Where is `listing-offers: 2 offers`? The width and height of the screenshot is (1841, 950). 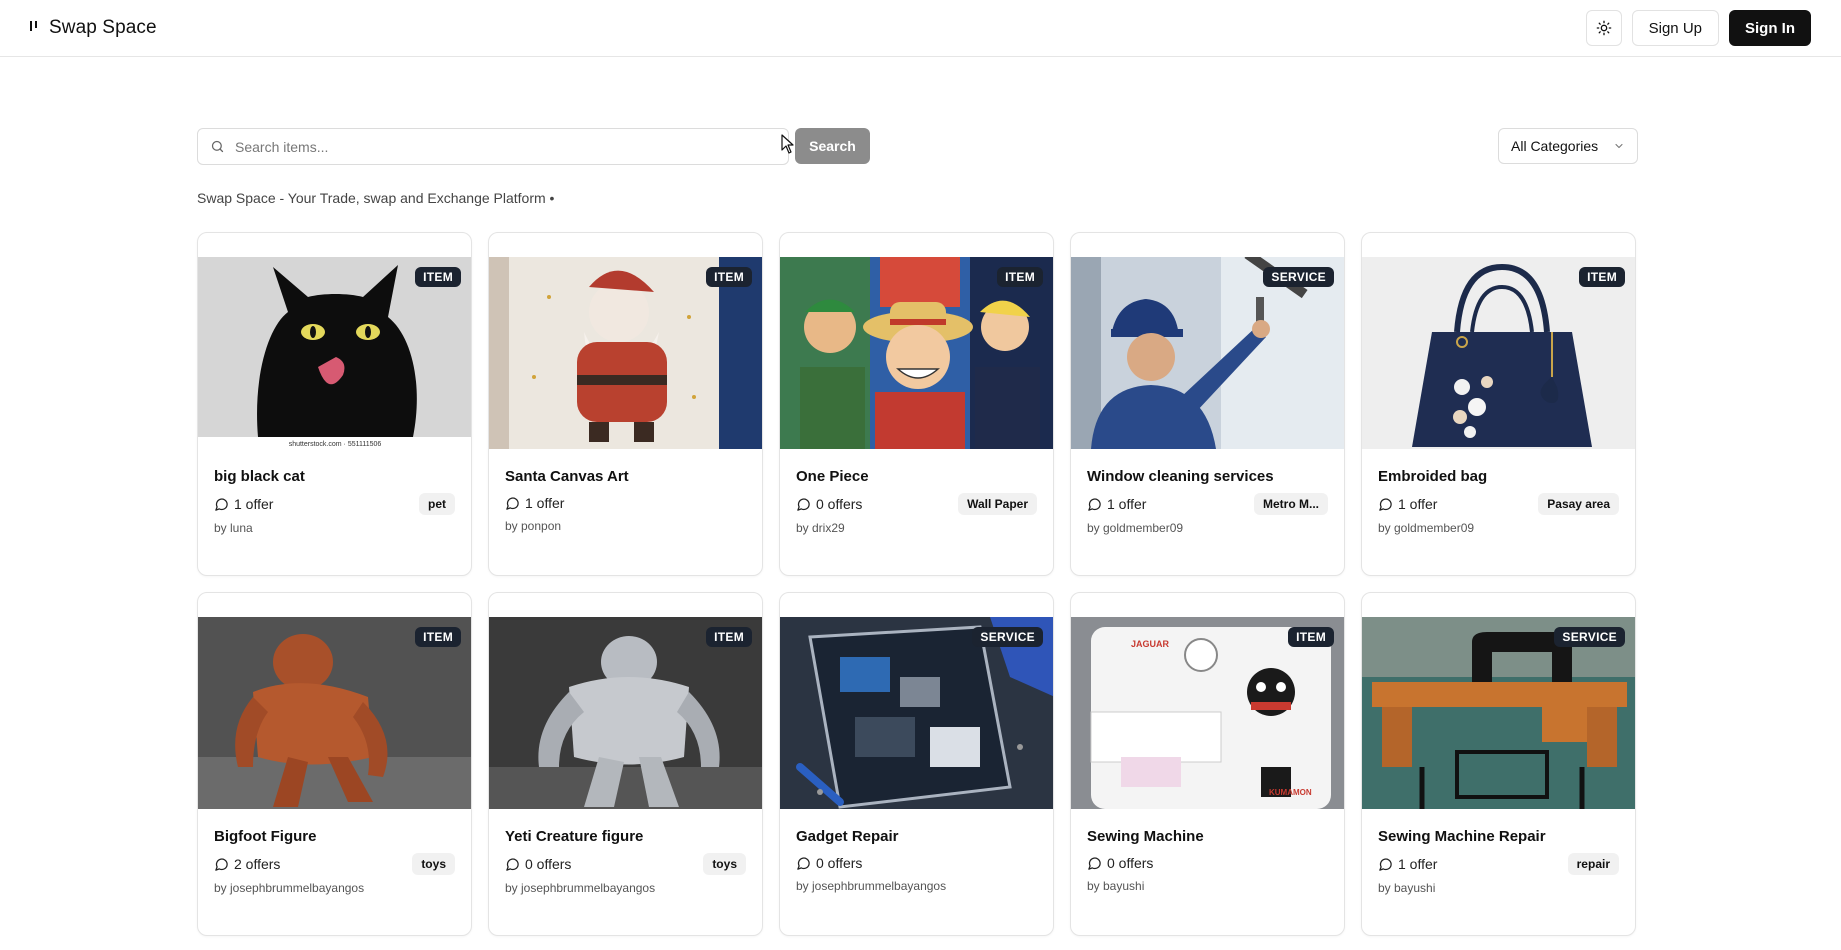
listing-offers: 2 offers is located at coordinates (247, 864).